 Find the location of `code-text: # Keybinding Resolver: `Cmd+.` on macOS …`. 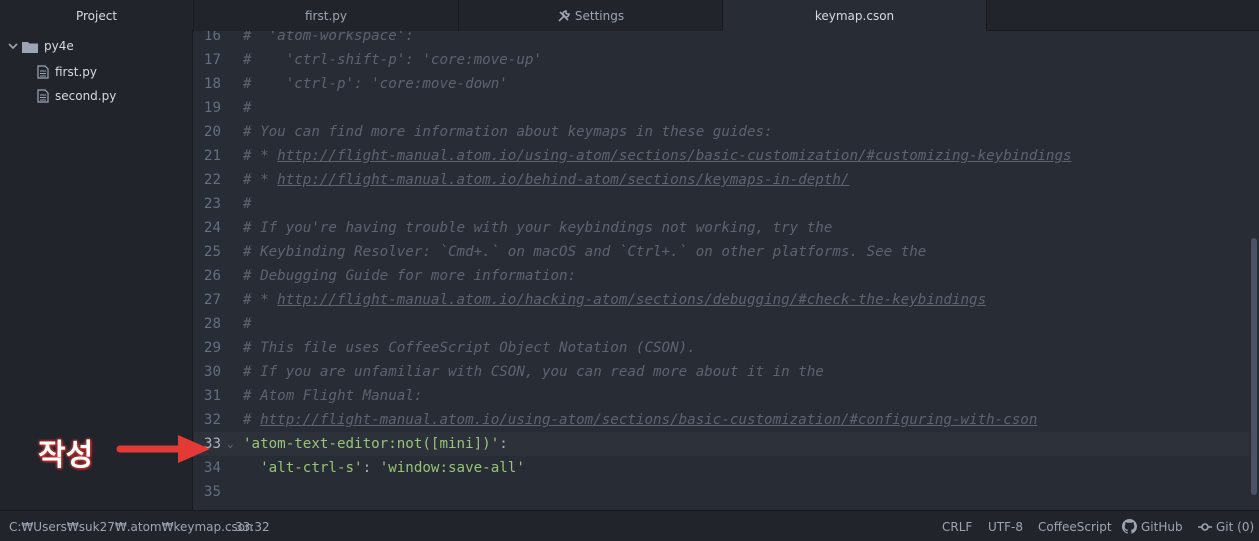

code-text: # Keybinding Resolver: `Cmd+.` on macOS … is located at coordinates (584, 252).